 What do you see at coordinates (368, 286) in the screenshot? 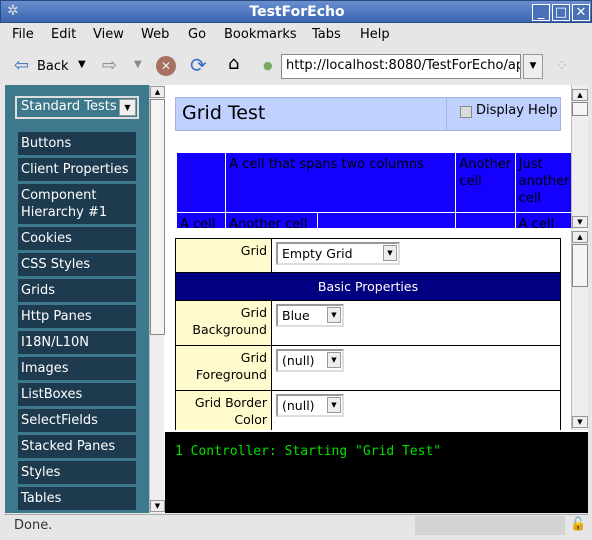
I see `section-header: Basic Properties` at bounding box center [368, 286].